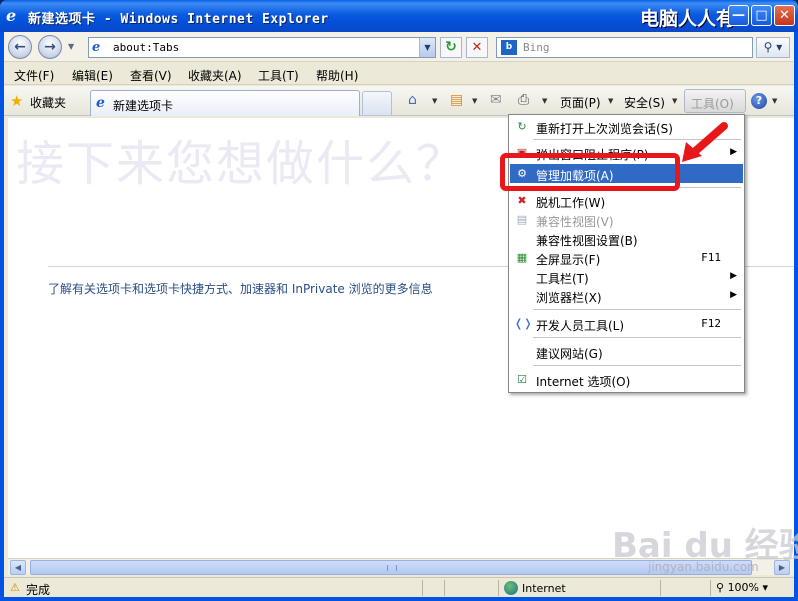  I want to click on favorites-button: 收藏夹, so click(48, 102).